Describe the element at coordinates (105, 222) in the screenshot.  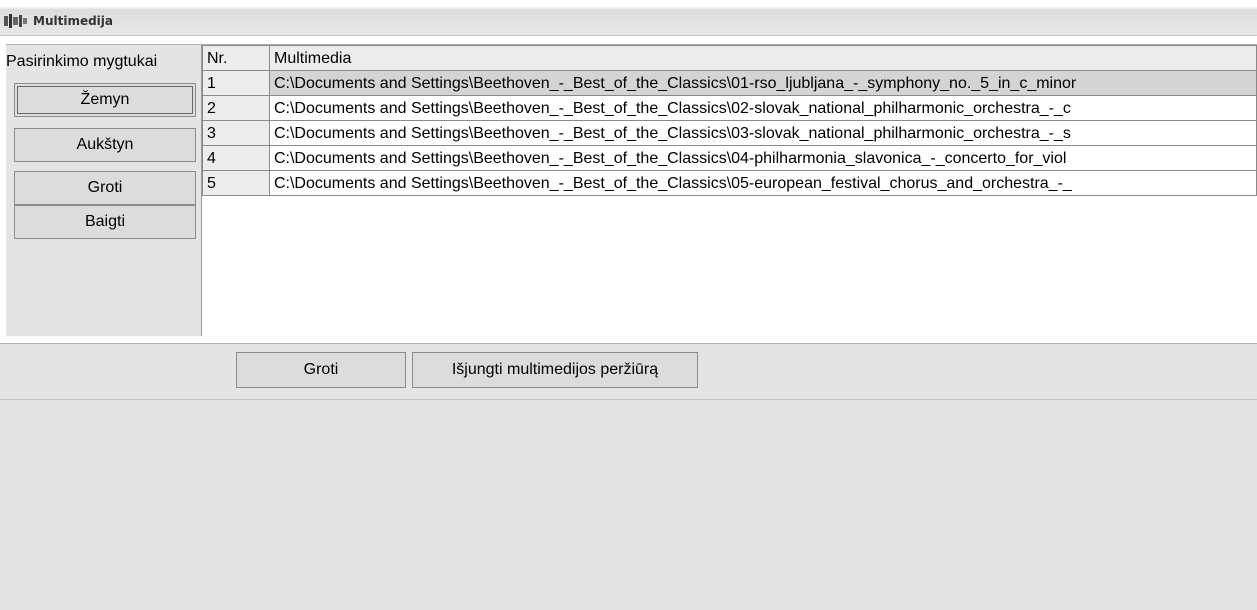
I see `finish-button: Baigti` at that location.